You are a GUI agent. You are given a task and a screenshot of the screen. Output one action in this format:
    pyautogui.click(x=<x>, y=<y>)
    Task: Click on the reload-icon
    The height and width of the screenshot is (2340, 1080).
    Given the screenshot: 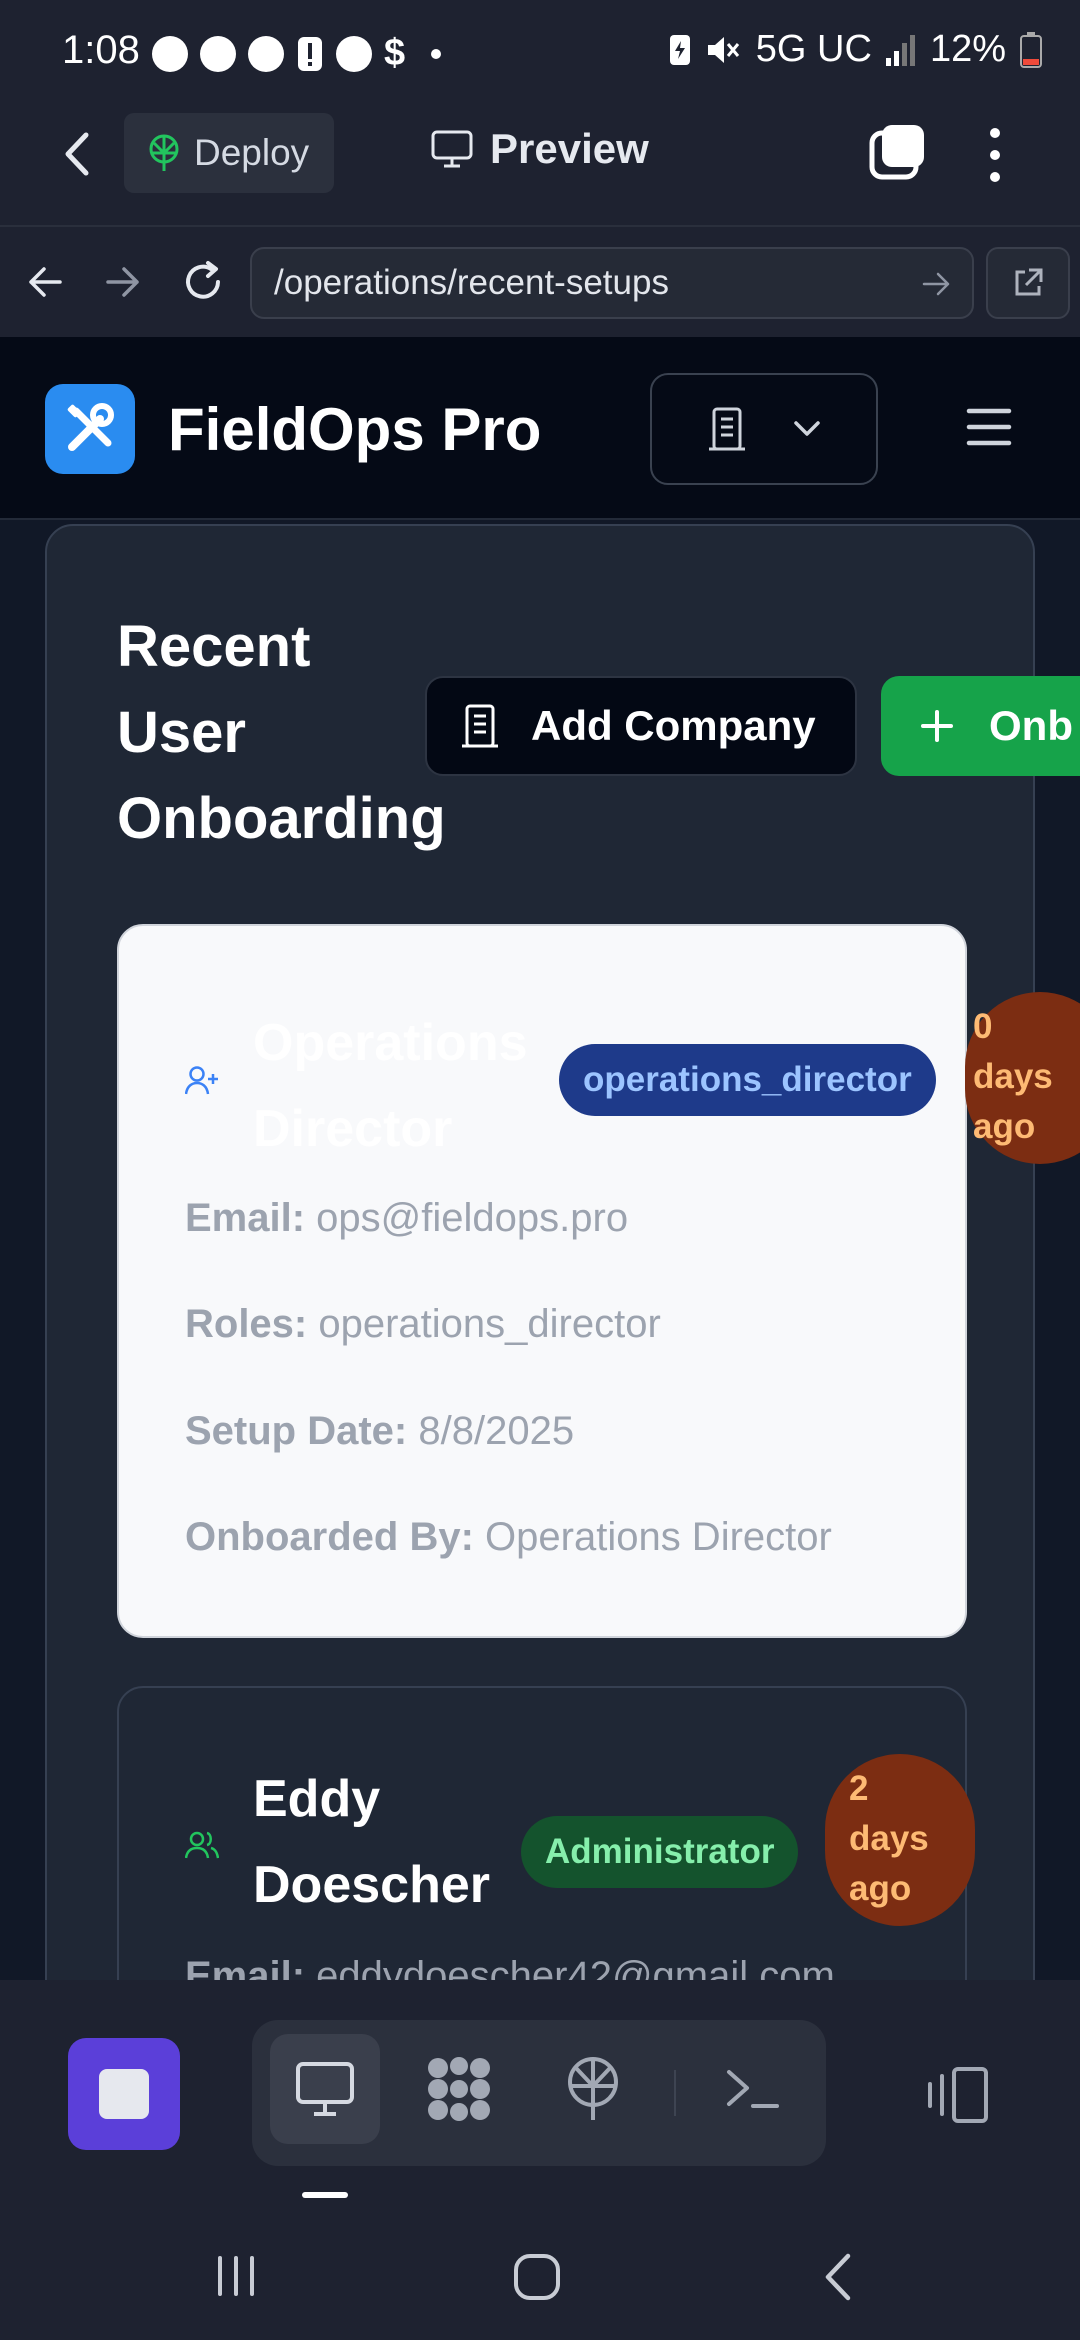 What is the action you would take?
    pyautogui.click(x=203, y=282)
    